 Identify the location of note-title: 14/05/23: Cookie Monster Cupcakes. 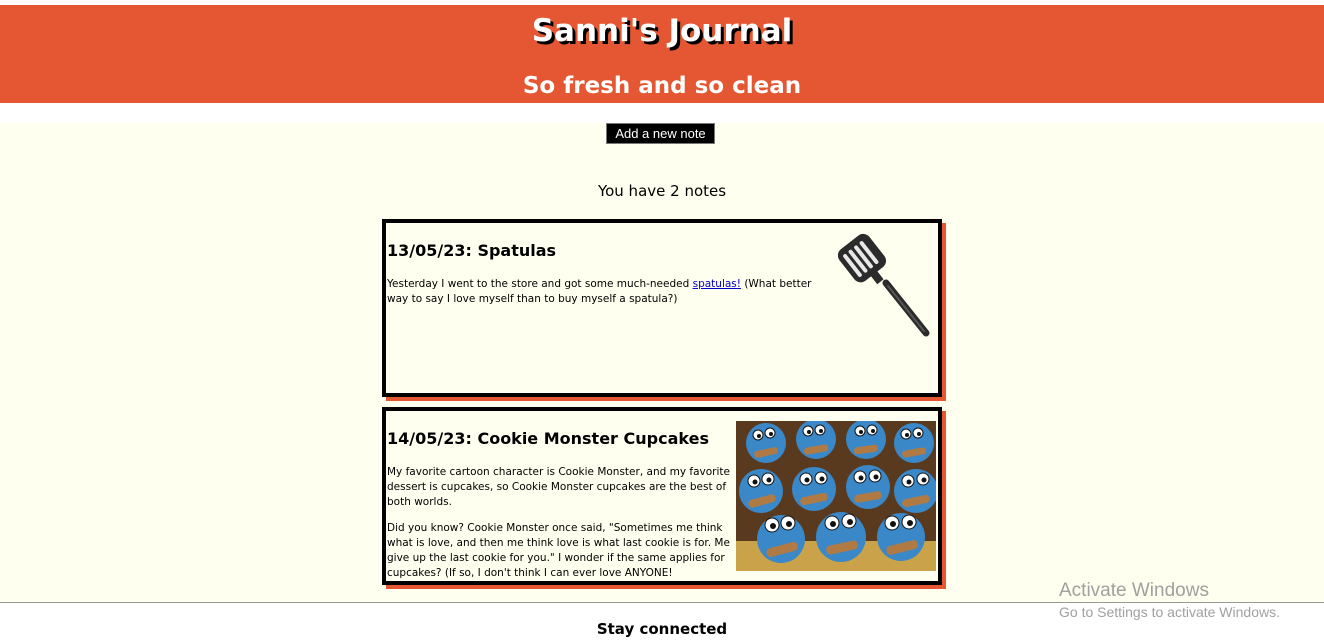
(548, 438).